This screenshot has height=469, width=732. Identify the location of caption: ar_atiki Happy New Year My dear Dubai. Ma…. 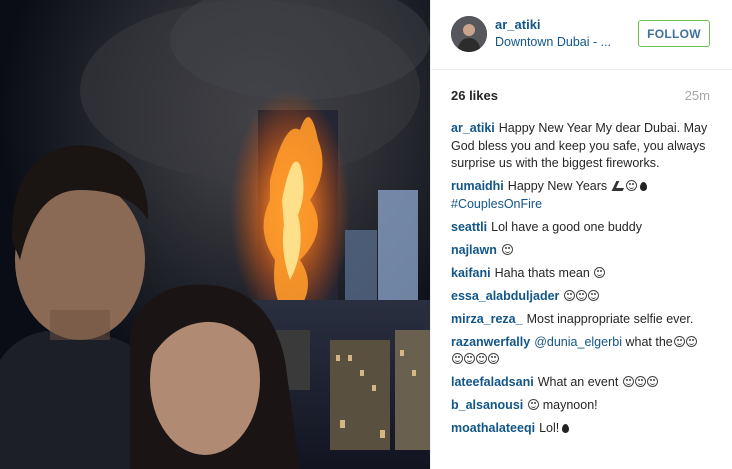
(585, 146).